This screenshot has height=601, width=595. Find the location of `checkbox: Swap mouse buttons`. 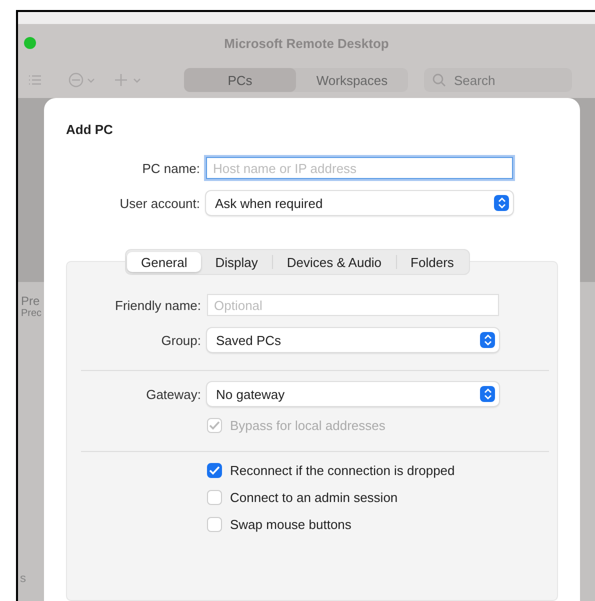

checkbox: Swap mouse buttons is located at coordinates (353, 524).